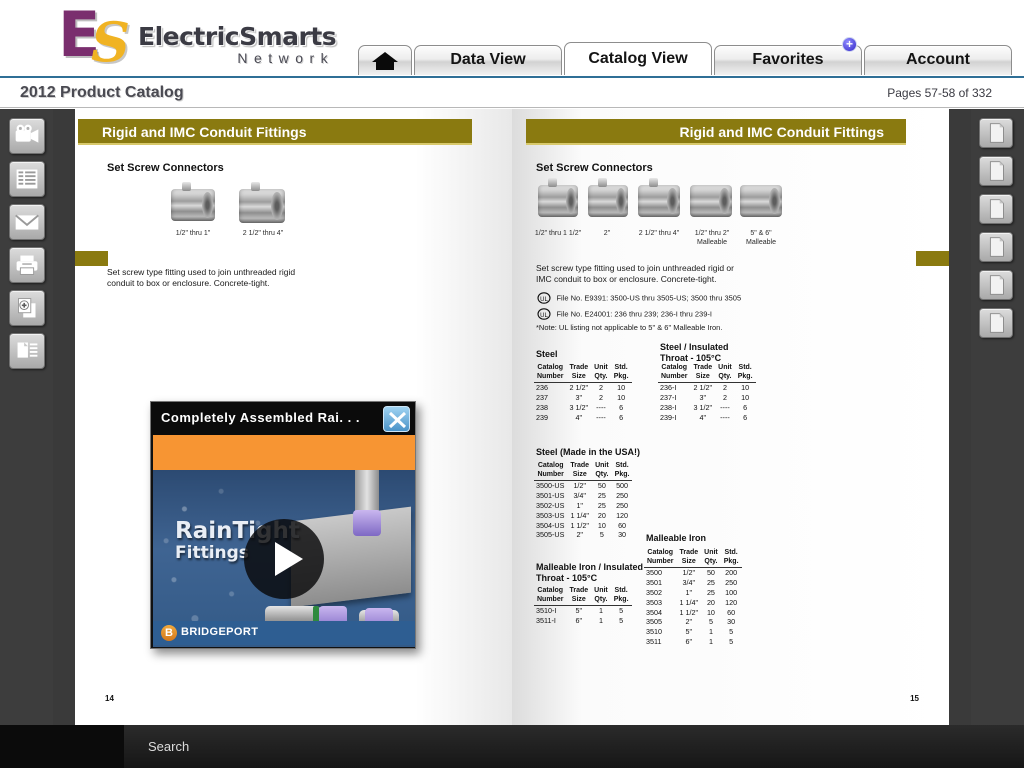  I want to click on table-steel-insulated-title: Steel / Insulated Throat - 105°C, so click(694, 353).